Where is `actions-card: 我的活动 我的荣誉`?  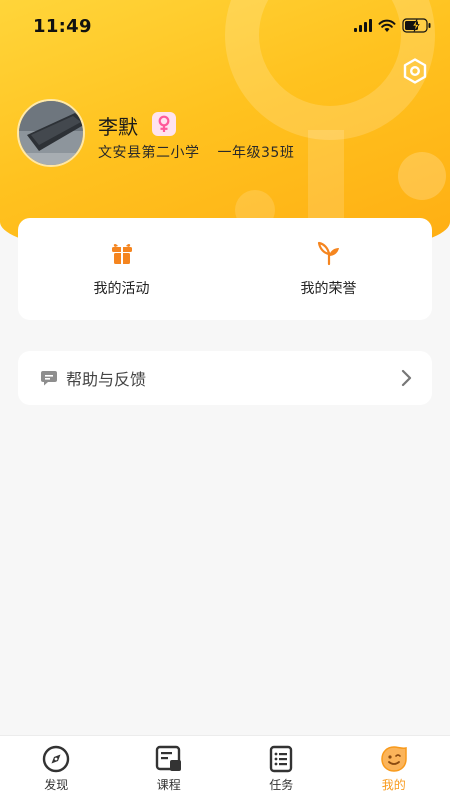
actions-card: 我的活动 我的荣誉 is located at coordinates (225, 269).